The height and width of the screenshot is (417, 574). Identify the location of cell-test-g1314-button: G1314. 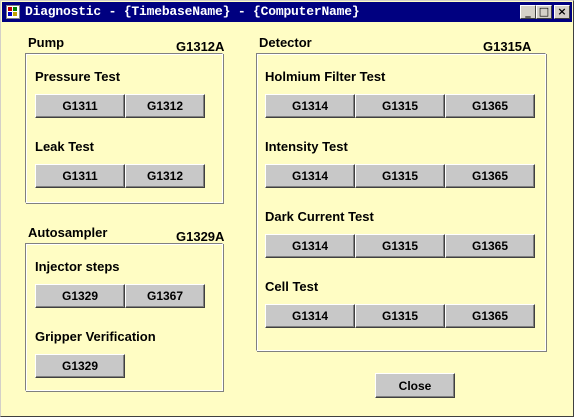
(310, 316).